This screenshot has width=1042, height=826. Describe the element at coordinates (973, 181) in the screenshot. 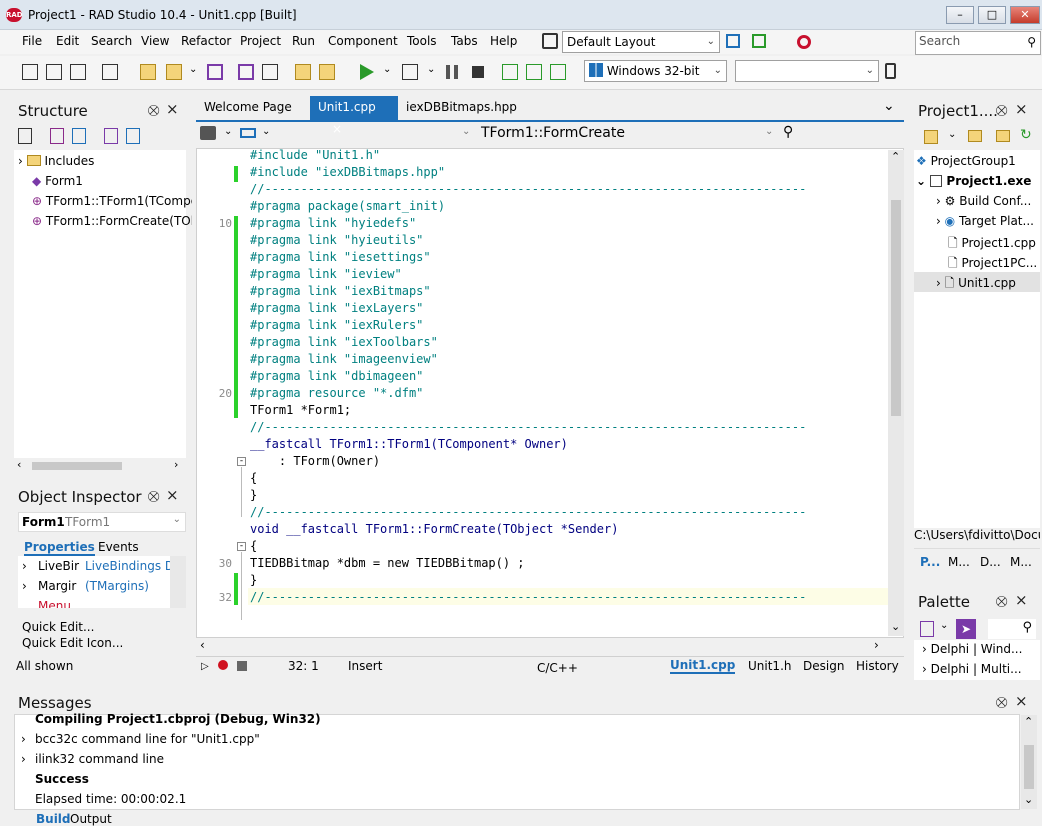

I see `tree-item-project1-exe: ⌄ Project1.exe` at that location.